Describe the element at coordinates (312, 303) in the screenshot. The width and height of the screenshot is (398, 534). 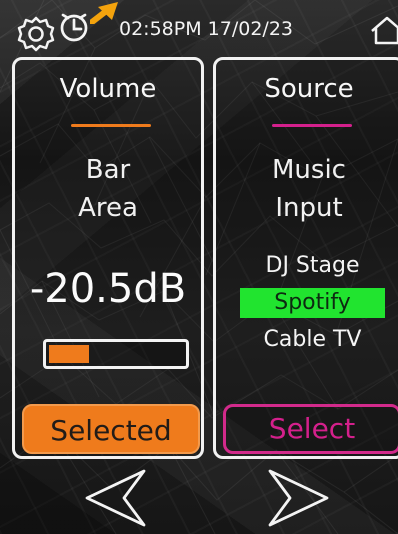
I see `source-option-spotify: Spotify` at that location.